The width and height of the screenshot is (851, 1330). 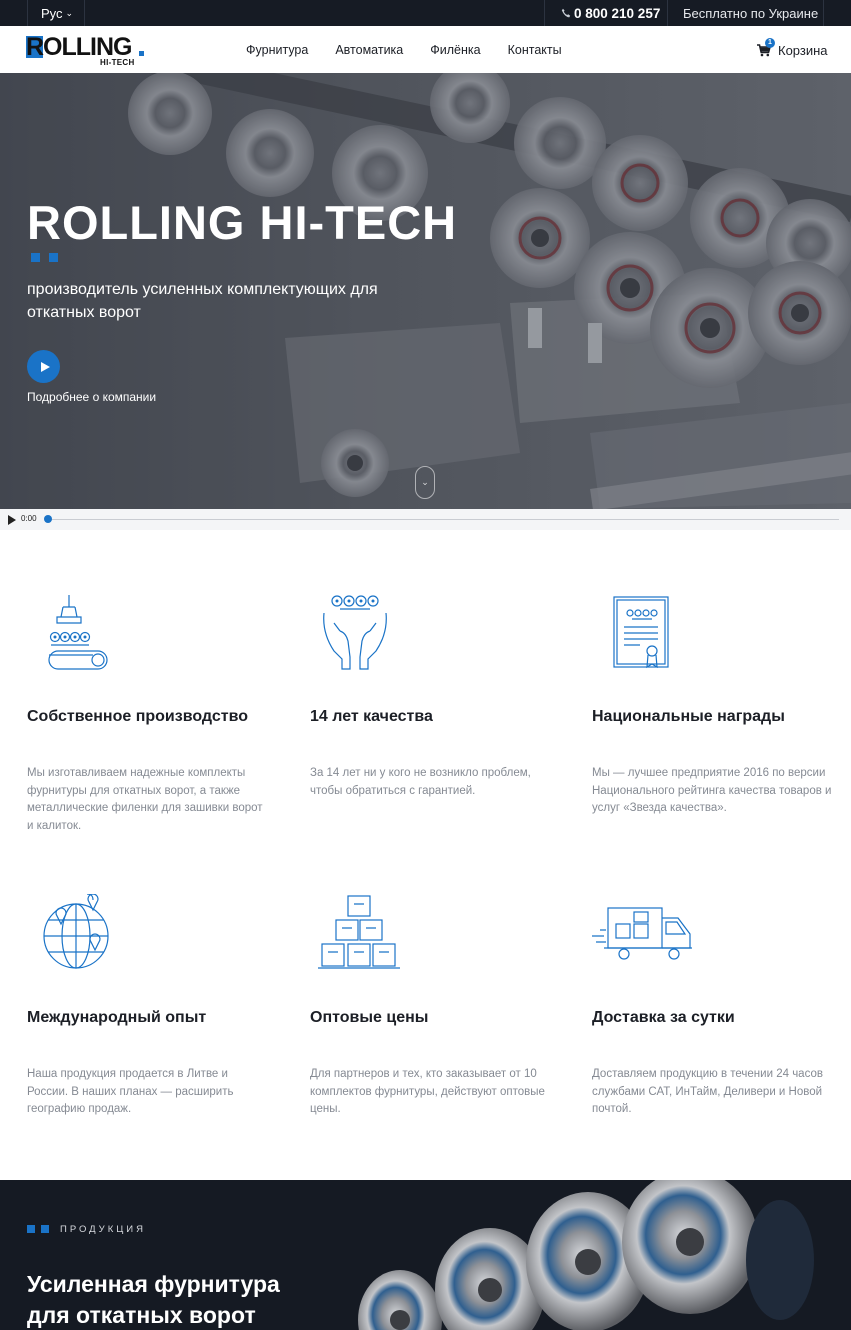 I want to click on certificate-icon, so click(x=641, y=632).